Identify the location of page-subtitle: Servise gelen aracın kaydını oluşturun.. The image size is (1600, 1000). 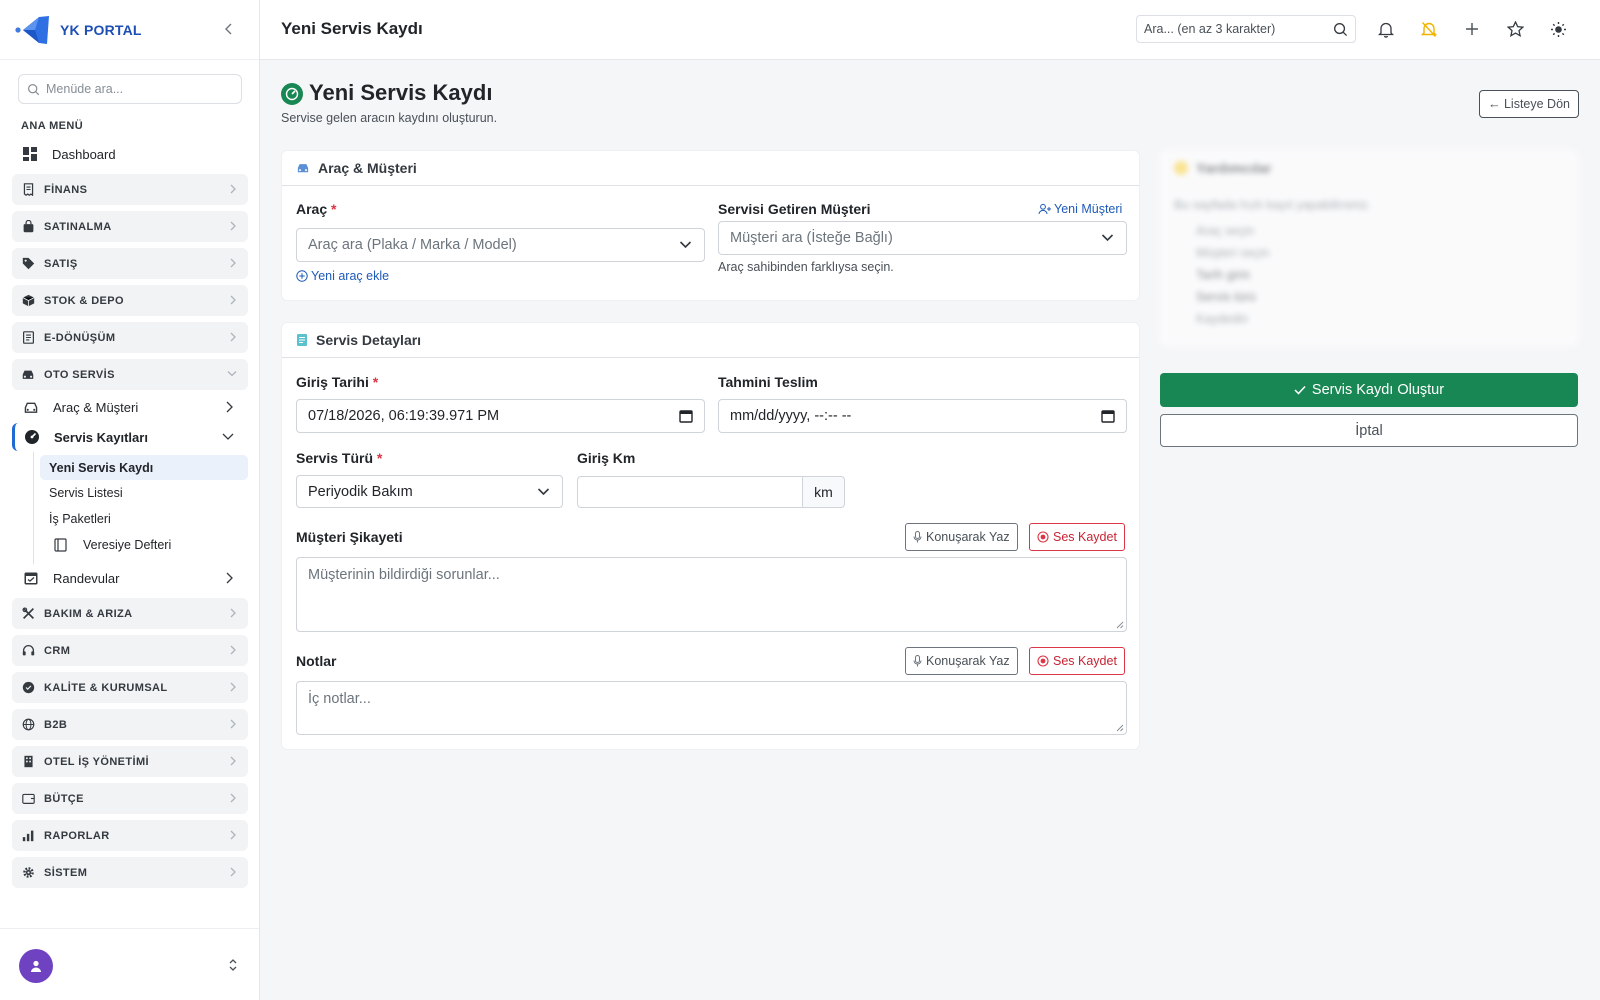
(389, 118).